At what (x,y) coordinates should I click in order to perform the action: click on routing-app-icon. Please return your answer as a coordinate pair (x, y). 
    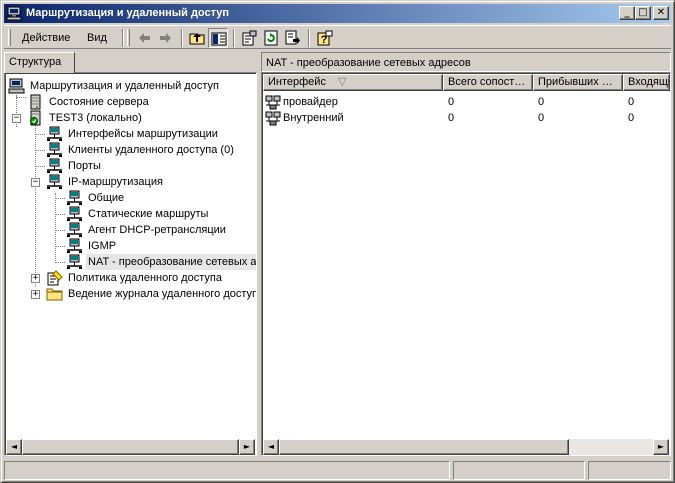
    Looking at the image, I should click on (14, 13).